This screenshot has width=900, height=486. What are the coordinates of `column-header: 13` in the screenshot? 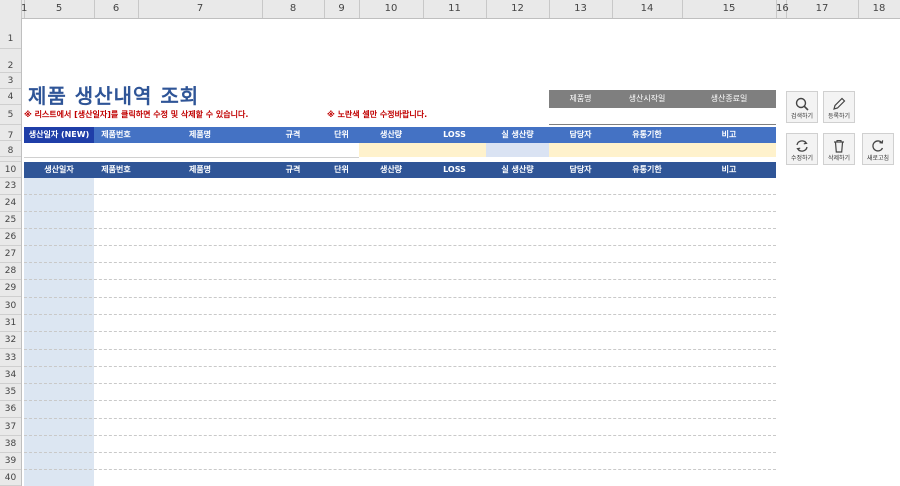 It's located at (581, 9).